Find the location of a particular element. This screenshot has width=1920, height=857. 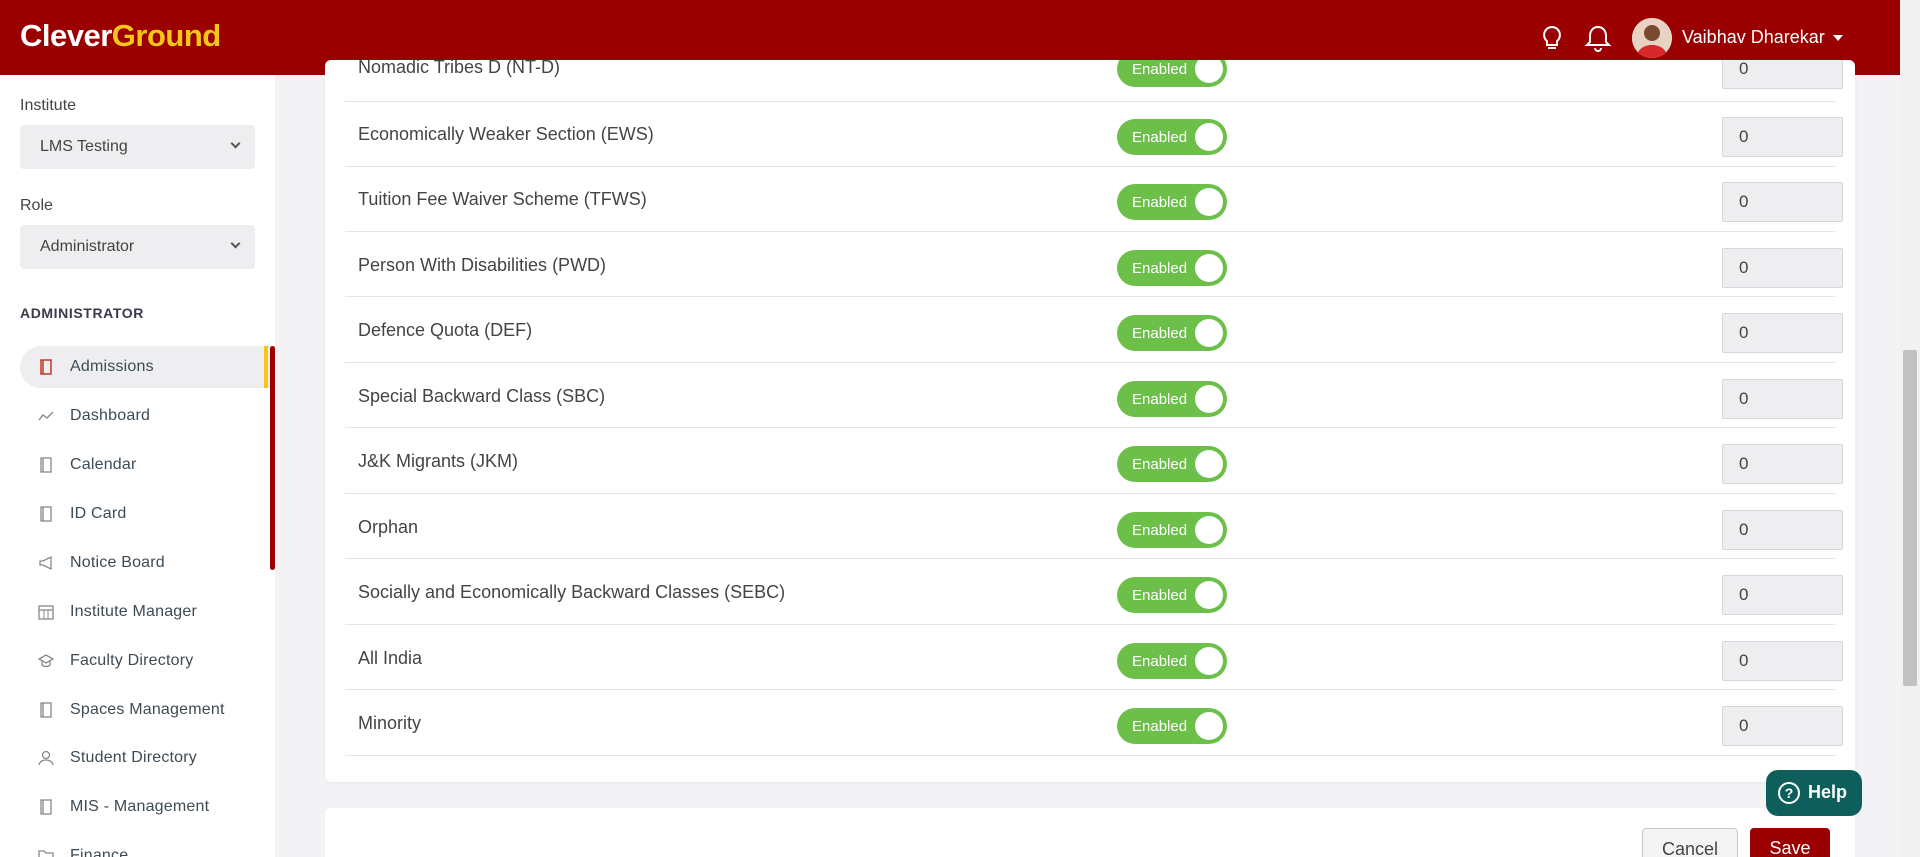

sidebar-item-notice-board: Notice Board is located at coordinates (145, 563).